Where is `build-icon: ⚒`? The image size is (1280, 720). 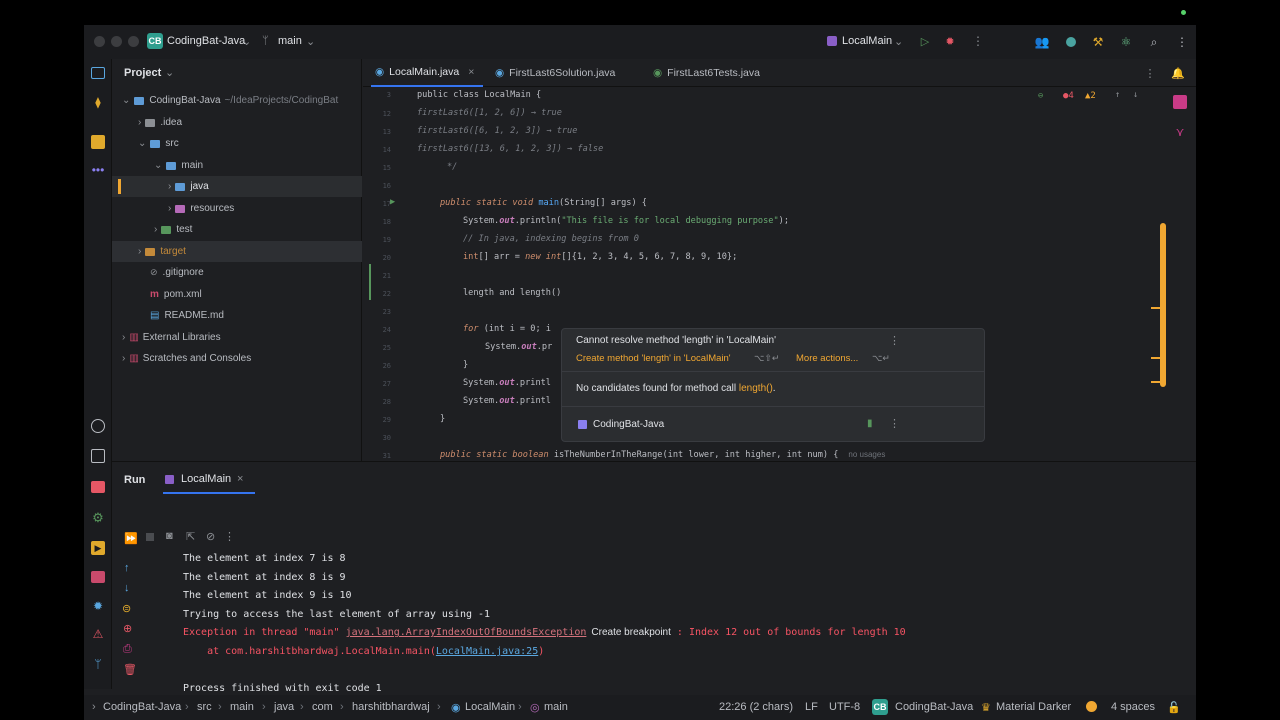
build-icon: ⚒ is located at coordinates (1098, 42).